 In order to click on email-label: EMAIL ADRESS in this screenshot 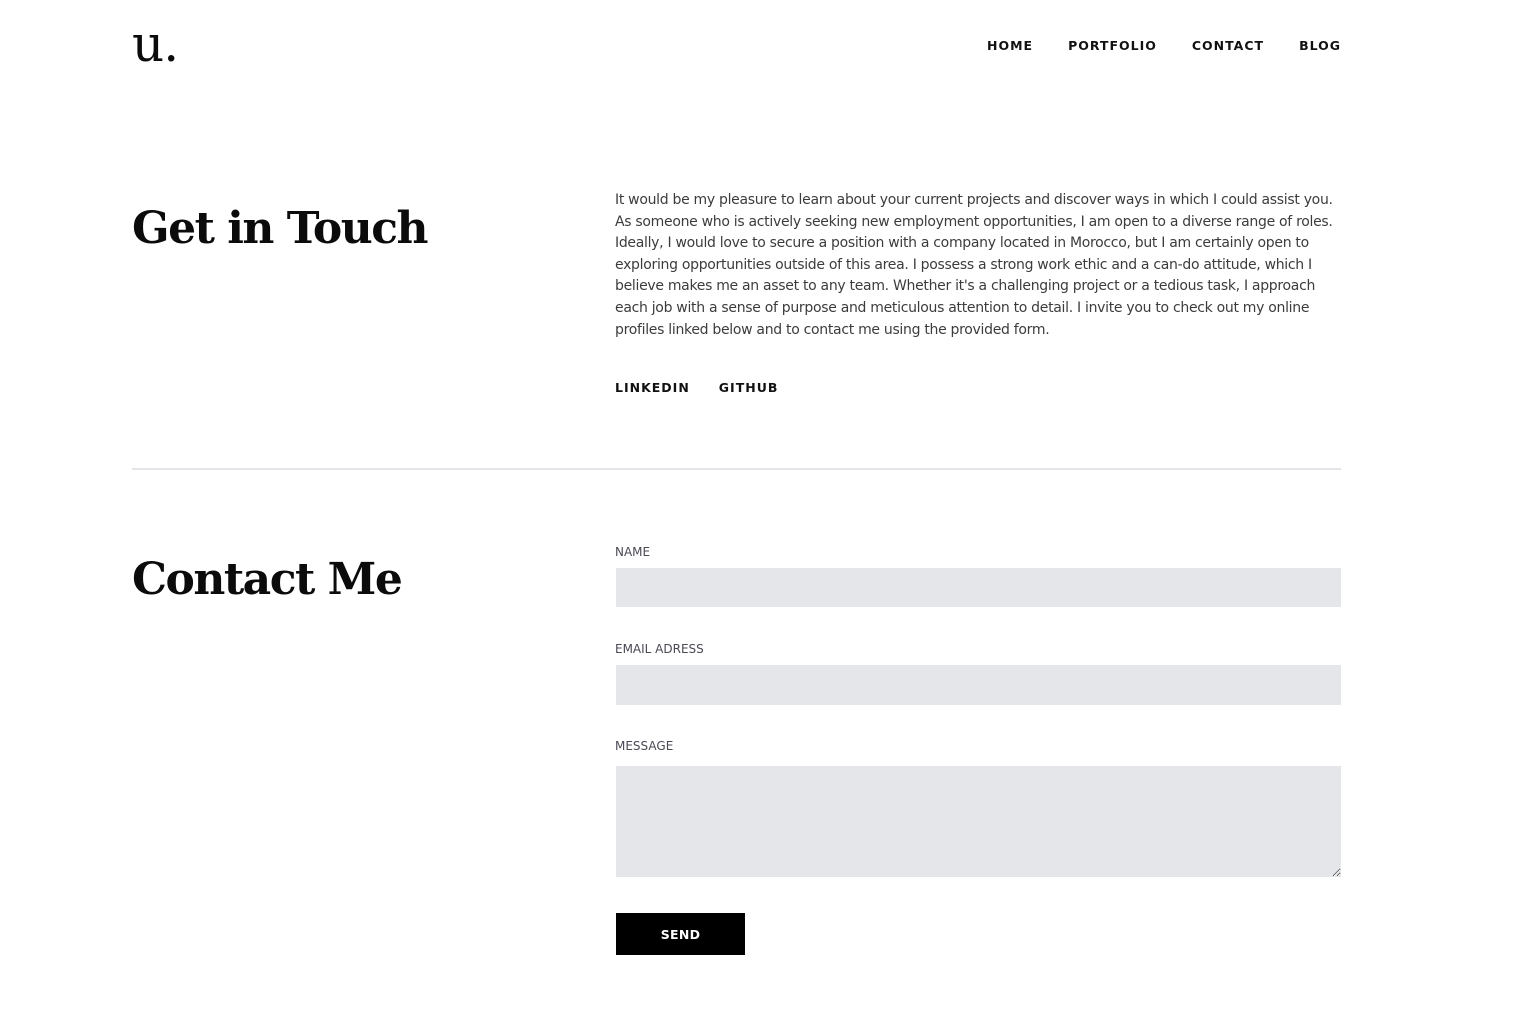, I will do `click(659, 649)`.